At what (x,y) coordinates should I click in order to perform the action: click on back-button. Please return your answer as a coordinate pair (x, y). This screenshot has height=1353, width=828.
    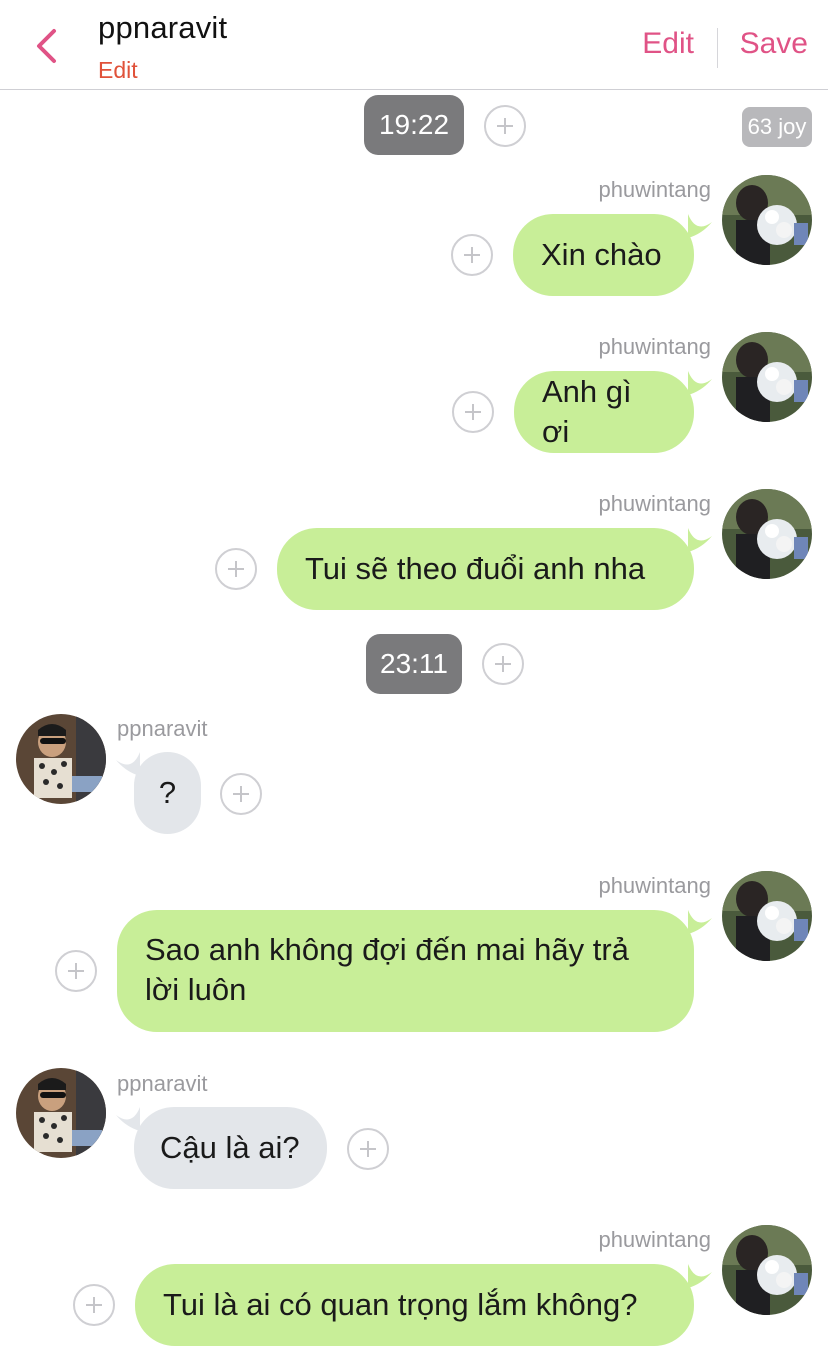
    Looking at the image, I should click on (46, 46).